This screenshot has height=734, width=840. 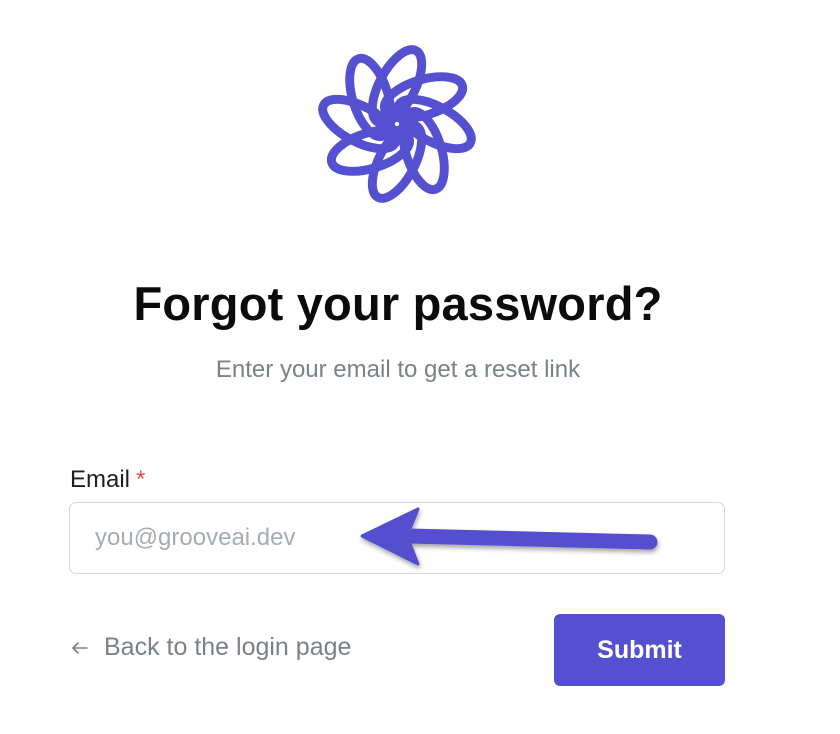 What do you see at coordinates (397, 124) in the screenshot?
I see `flower-logo-icon` at bounding box center [397, 124].